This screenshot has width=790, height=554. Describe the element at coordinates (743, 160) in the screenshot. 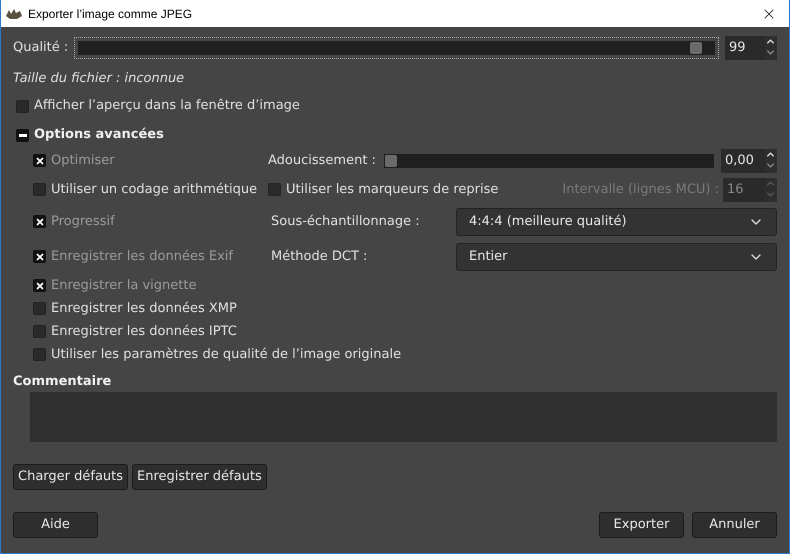

I see `spin-field: 0,00` at that location.